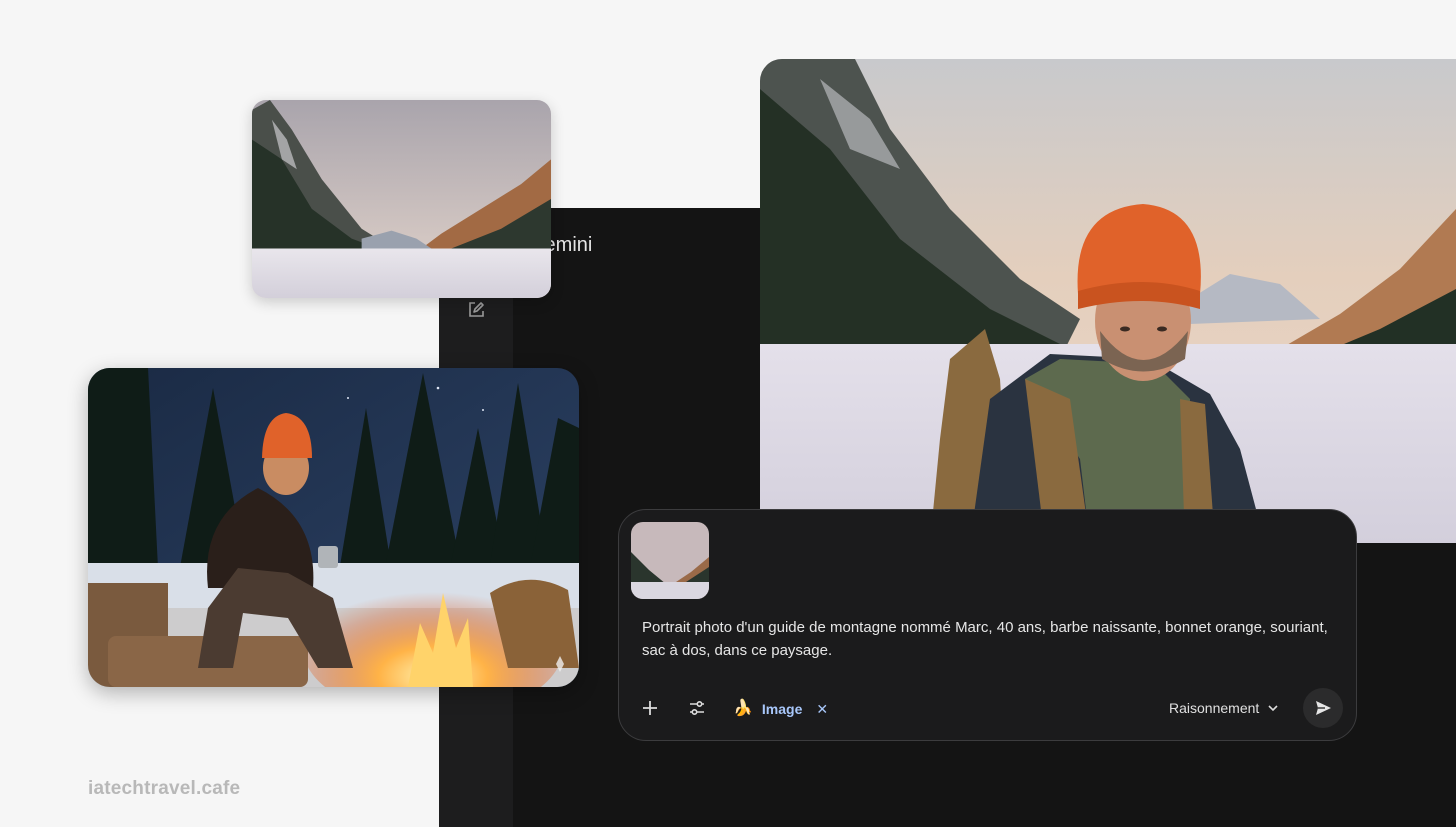  I want to click on sliders-icon, so click(697, 708).